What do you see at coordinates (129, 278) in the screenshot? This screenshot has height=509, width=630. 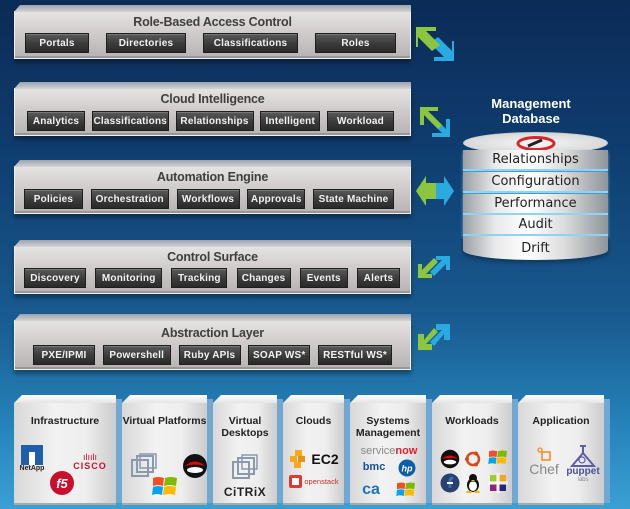 I see `chip-monitoring: Monitoring` at bounding box center [129, 278].